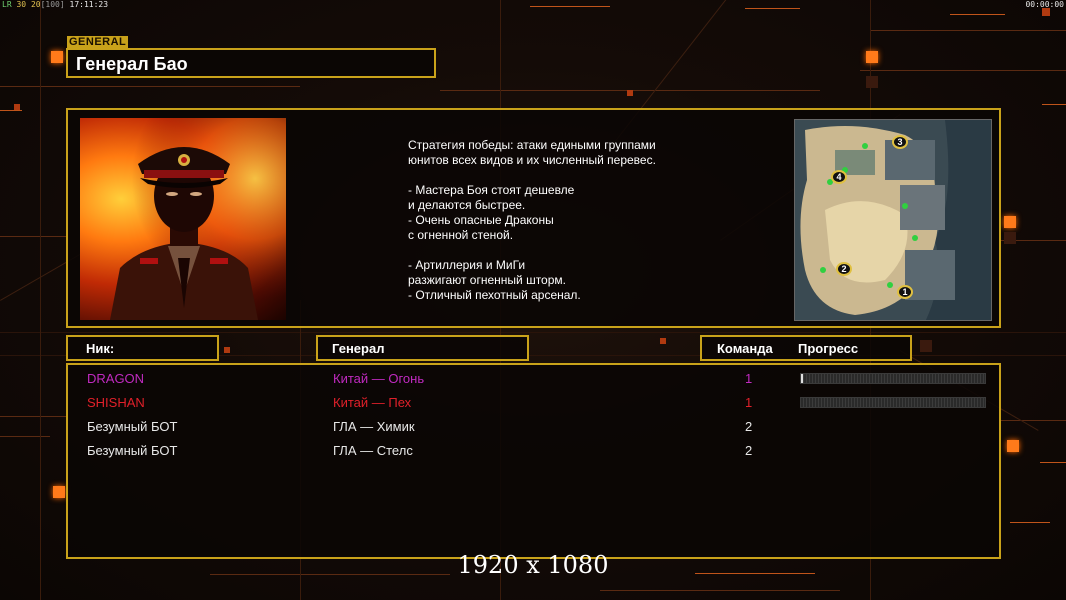  What do you see at coordinates (745, 348) in the screenshot?
I see `team-header-label: Команда` at bounding box center [745, 348].